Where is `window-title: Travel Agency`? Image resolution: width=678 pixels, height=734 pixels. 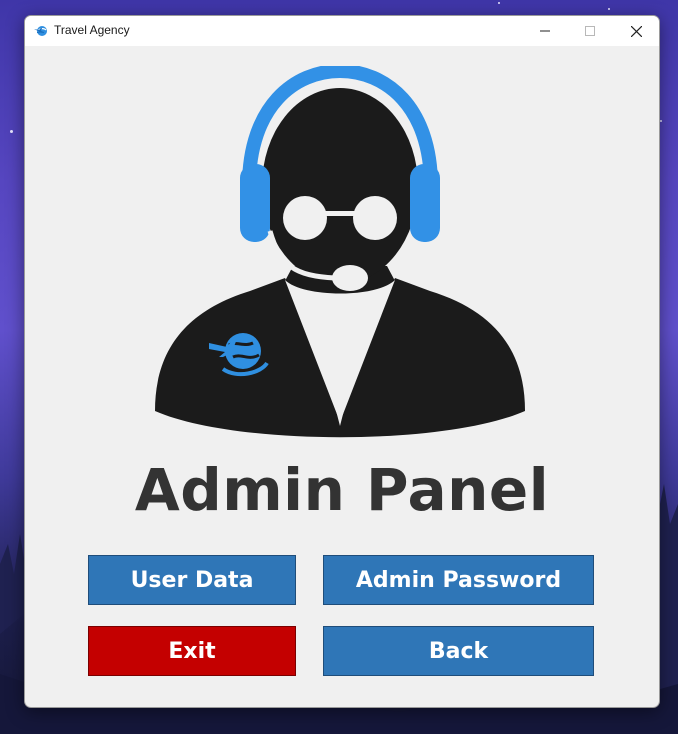
window-title: Travel Agency is located at coordinates (92, 30).